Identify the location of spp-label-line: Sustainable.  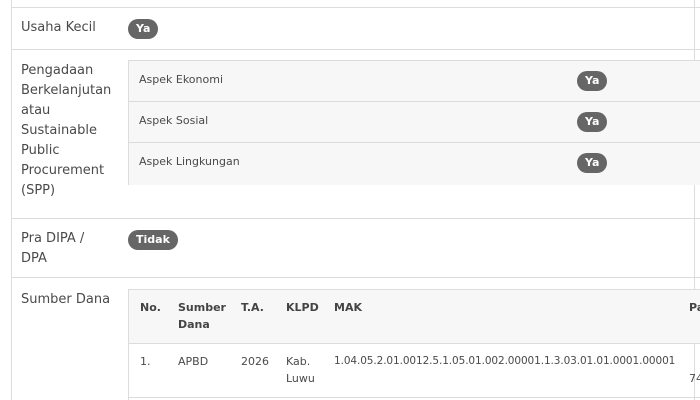
(59, 130).